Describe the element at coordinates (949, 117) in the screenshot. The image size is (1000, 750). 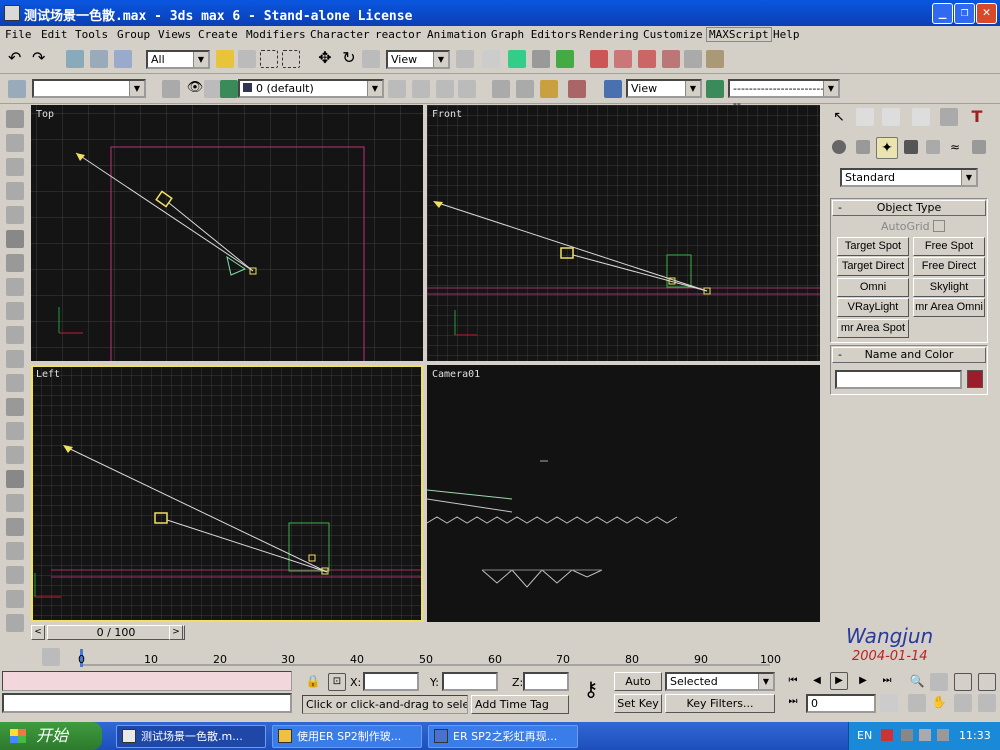
I see `display-tab-icon` at that location.